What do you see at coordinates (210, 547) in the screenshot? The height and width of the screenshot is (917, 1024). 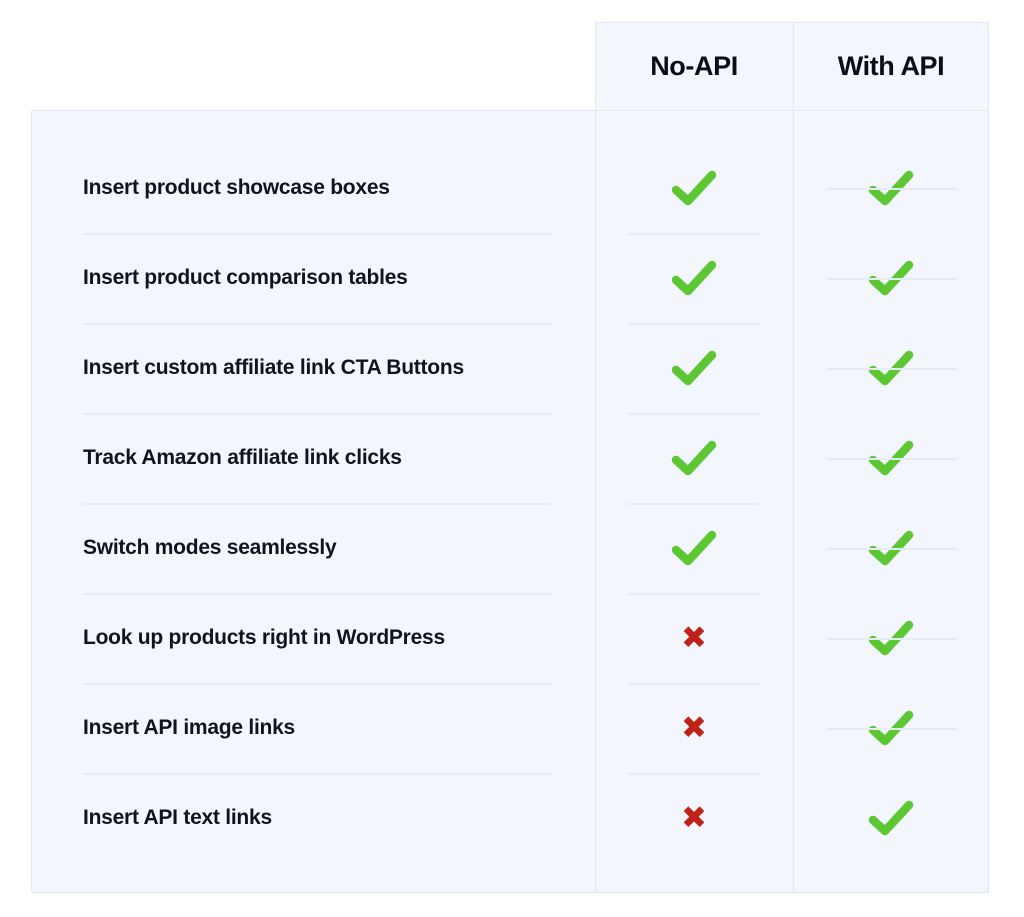 I see `row-label: Switch modes seamlessly` at bounding box center [210, 547].